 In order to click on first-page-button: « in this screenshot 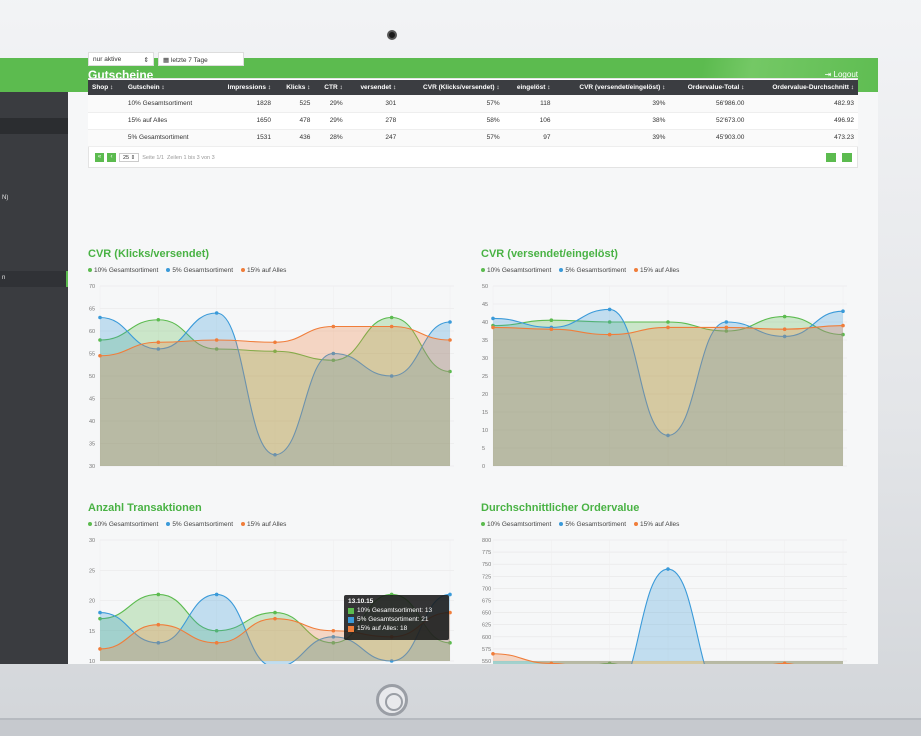, I will do `click(99, 157)`.